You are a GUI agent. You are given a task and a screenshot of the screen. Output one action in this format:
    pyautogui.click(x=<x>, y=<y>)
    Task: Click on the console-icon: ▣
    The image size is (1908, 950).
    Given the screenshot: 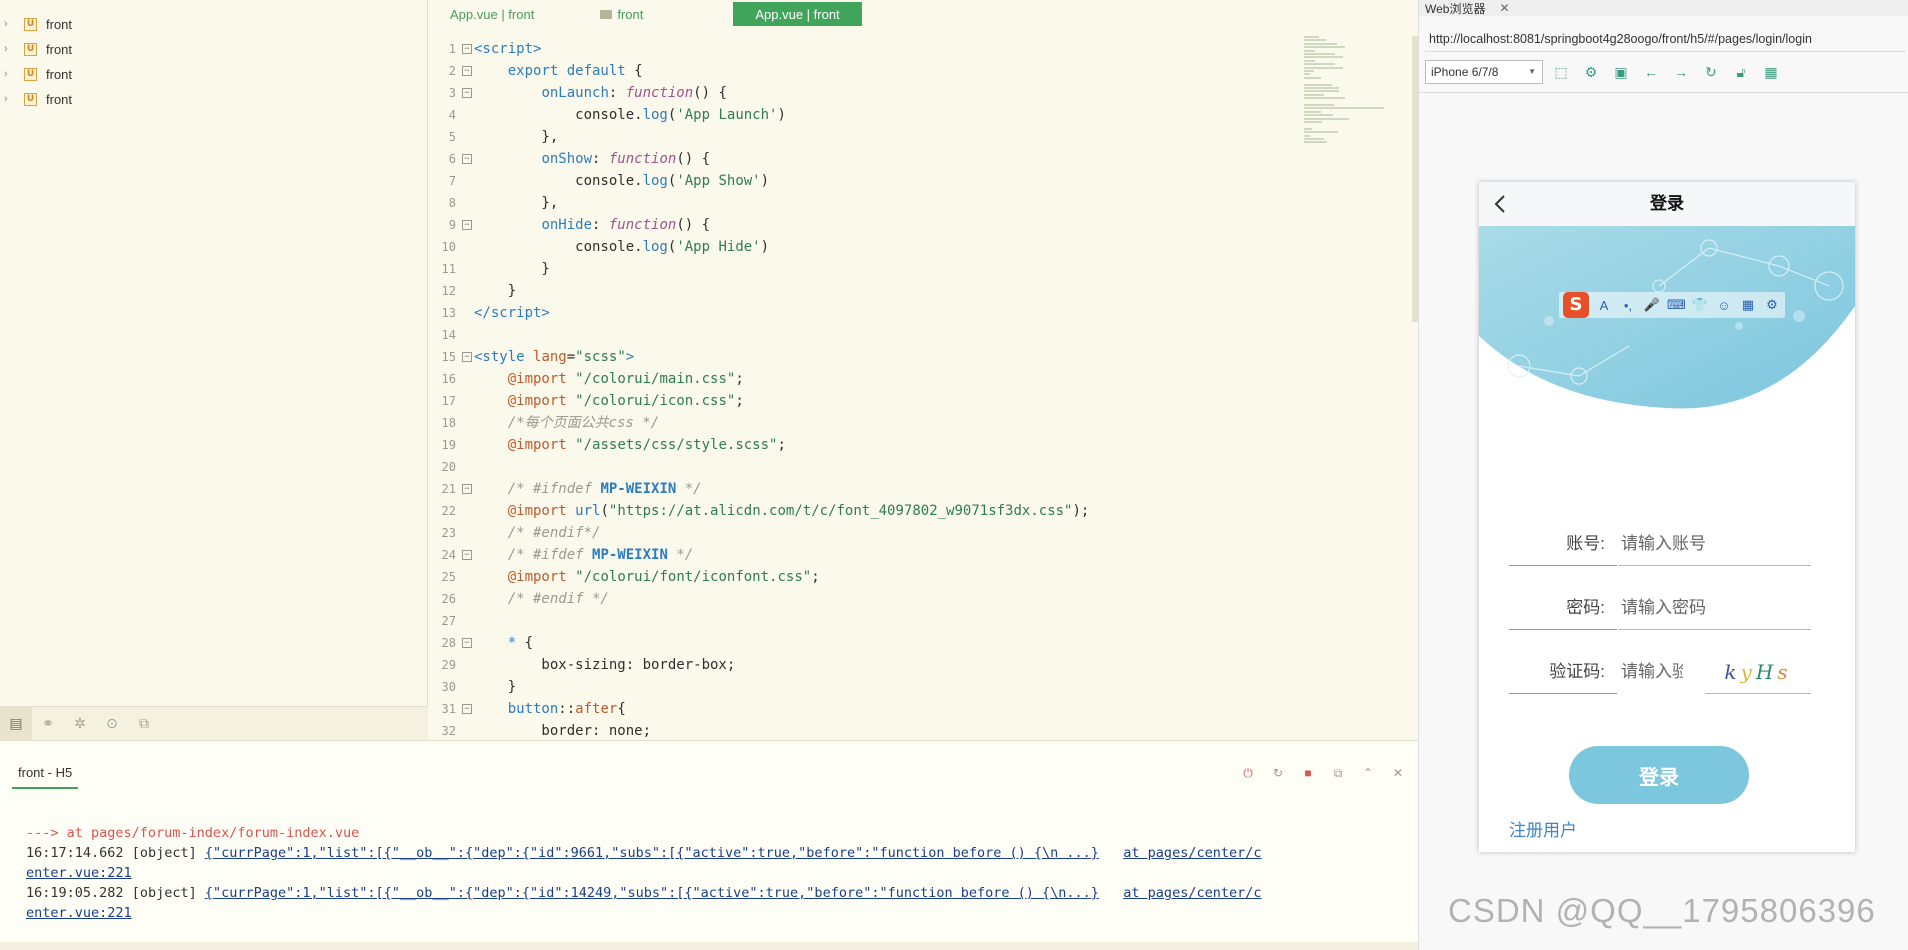 What is the action you would take?
    pyautogui.click(x=1621, y=72)
    